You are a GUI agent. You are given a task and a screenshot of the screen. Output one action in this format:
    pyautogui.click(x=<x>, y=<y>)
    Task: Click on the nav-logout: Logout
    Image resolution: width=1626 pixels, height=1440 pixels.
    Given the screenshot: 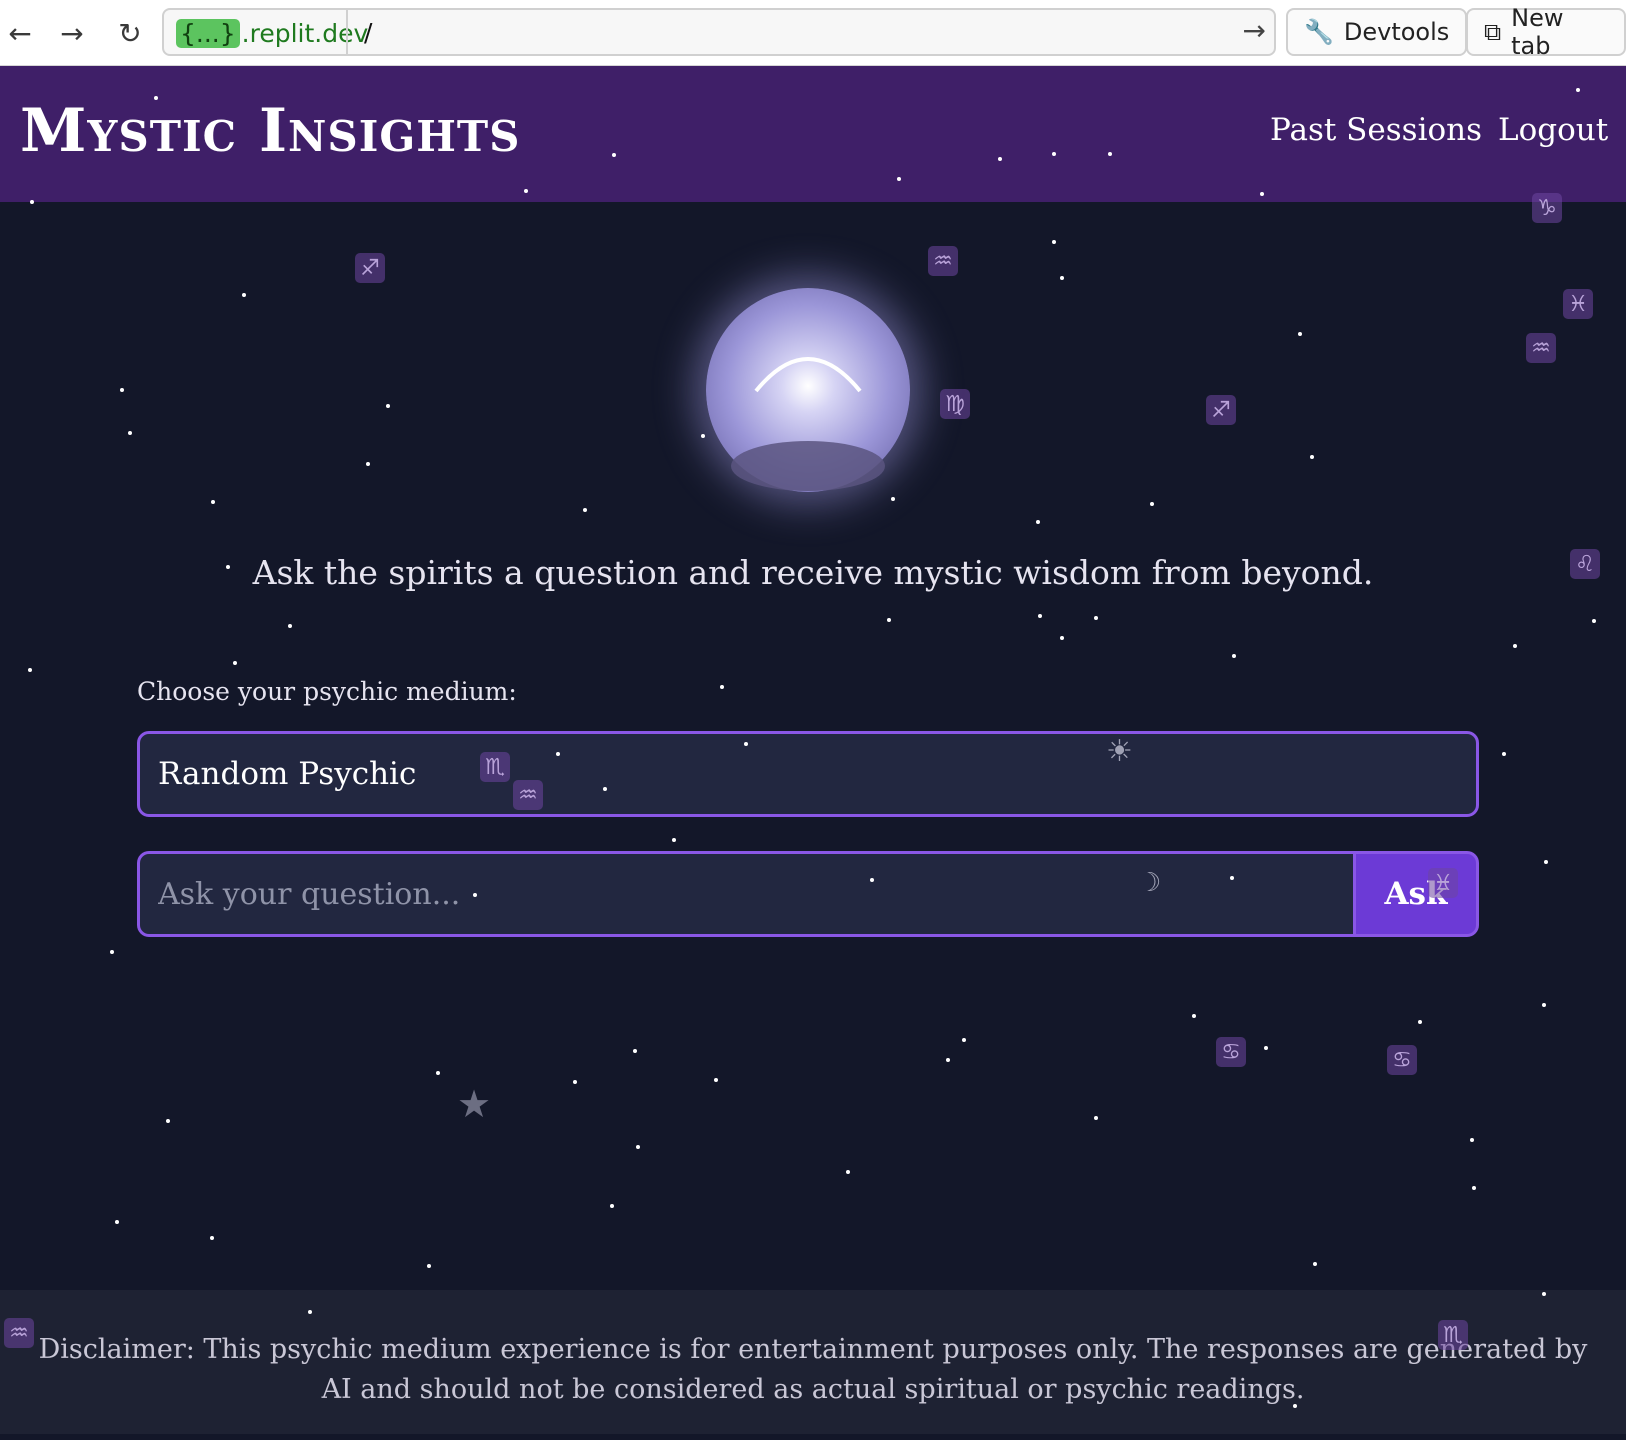 What is the action you would take?
    pyautogui.click(x=1553, y=130)
    